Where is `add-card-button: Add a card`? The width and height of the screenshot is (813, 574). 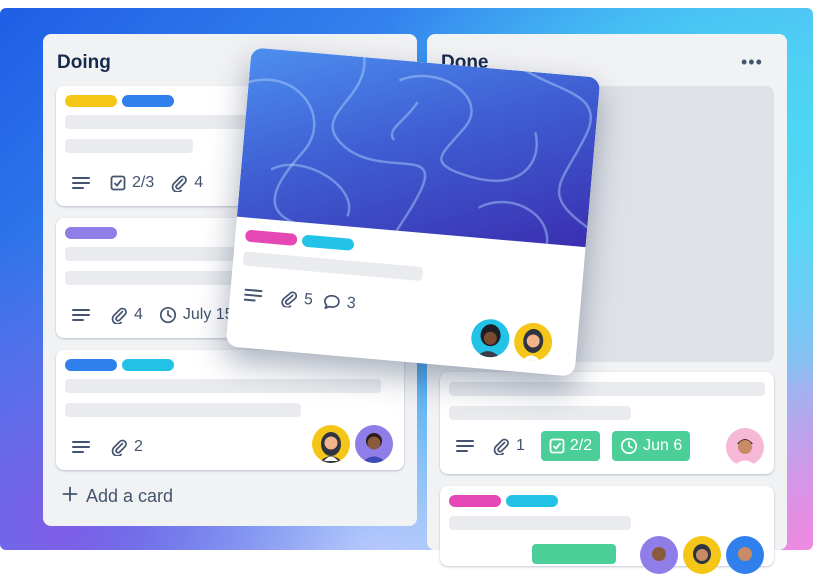 add-card-button: Add a card is located at coordinates (117, 496).